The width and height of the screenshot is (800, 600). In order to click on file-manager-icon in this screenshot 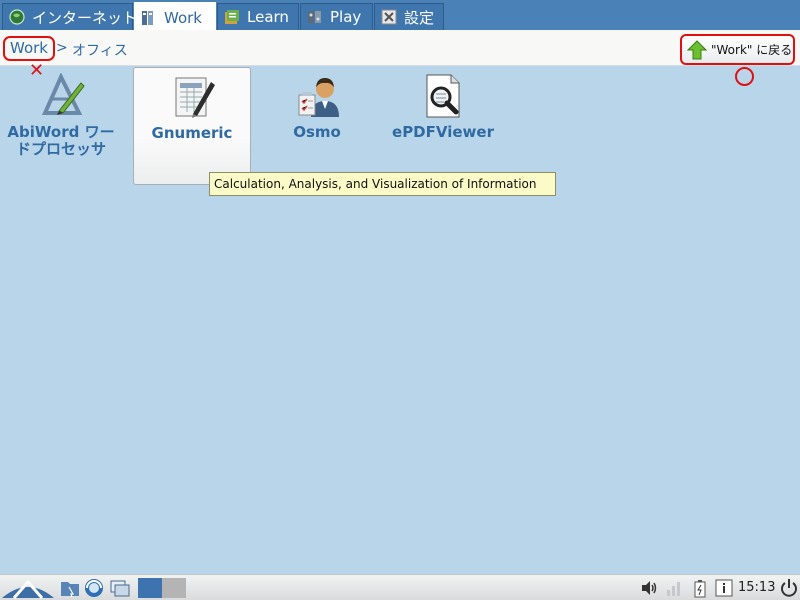, I will do `click(70, 588)`.